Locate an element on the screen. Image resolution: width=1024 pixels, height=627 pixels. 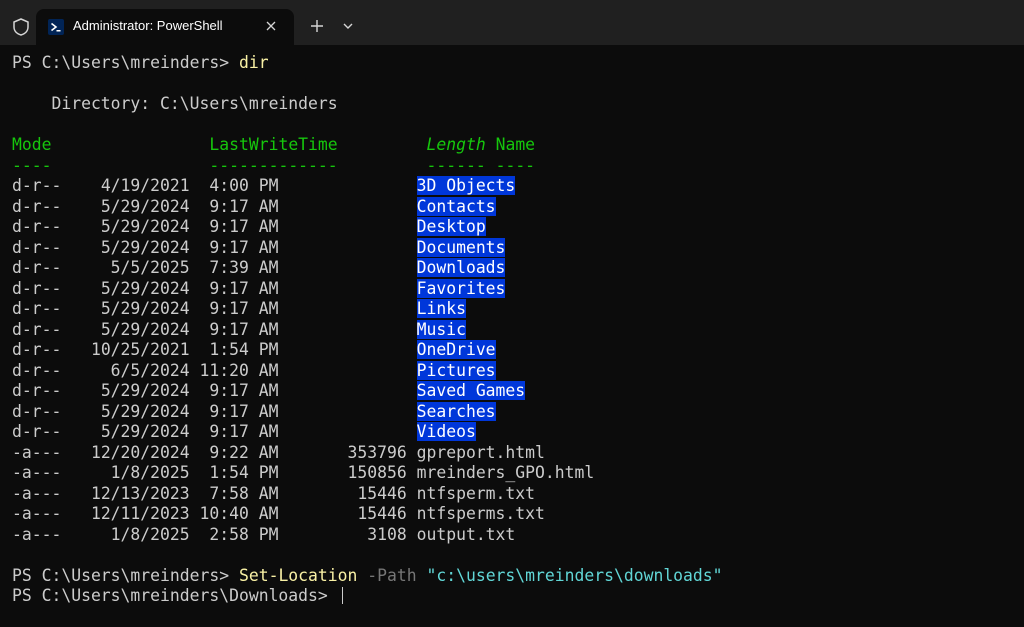
header-length: Length is located at coordinates (456, 144).